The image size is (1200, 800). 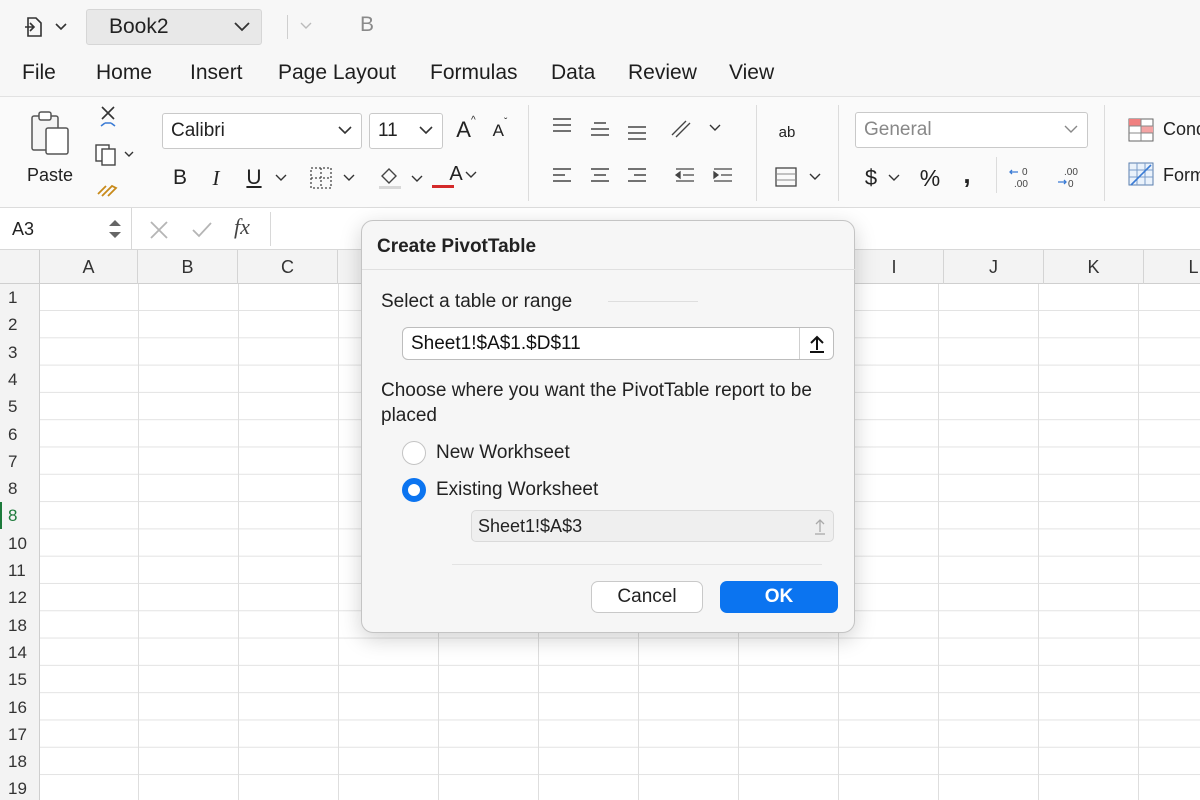 What do you see at coordinates (562, 176) in the screenshot?
I see `align-left-icon` at bounding box center [562, 176].